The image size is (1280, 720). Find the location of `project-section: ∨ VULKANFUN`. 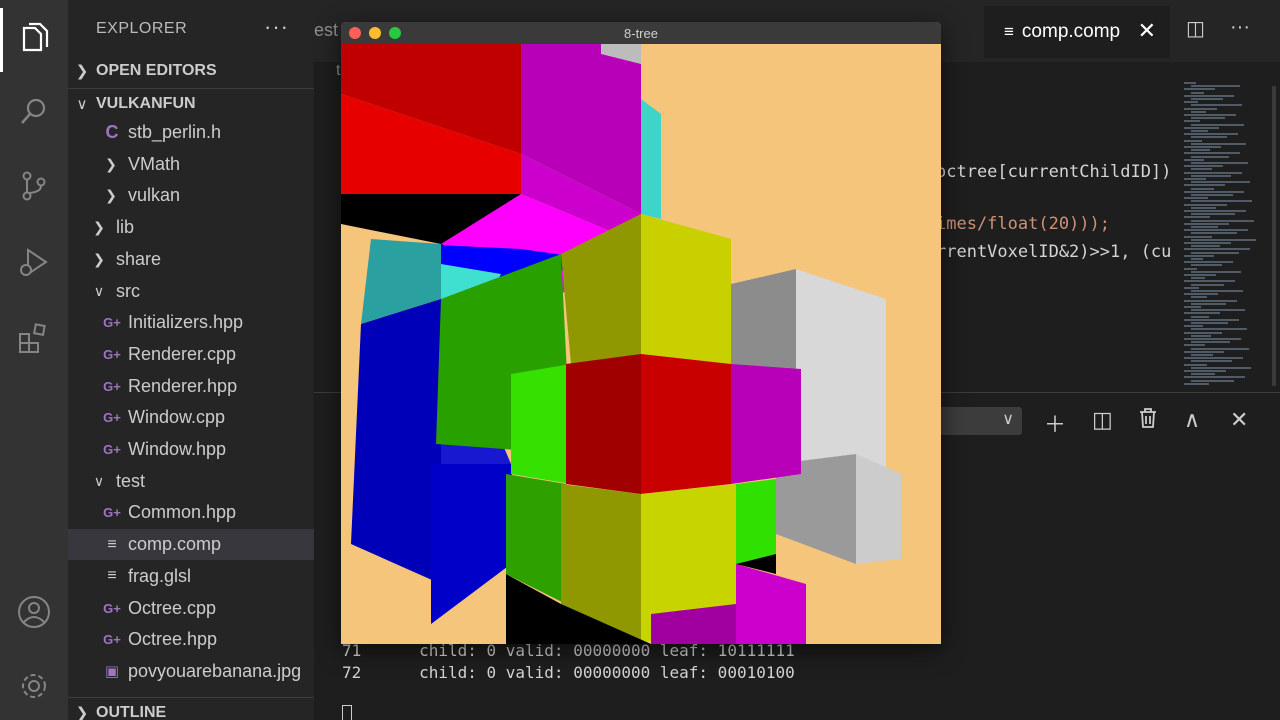

project-section: ∨ VULKANFUN is located at coordinates (191, 103).